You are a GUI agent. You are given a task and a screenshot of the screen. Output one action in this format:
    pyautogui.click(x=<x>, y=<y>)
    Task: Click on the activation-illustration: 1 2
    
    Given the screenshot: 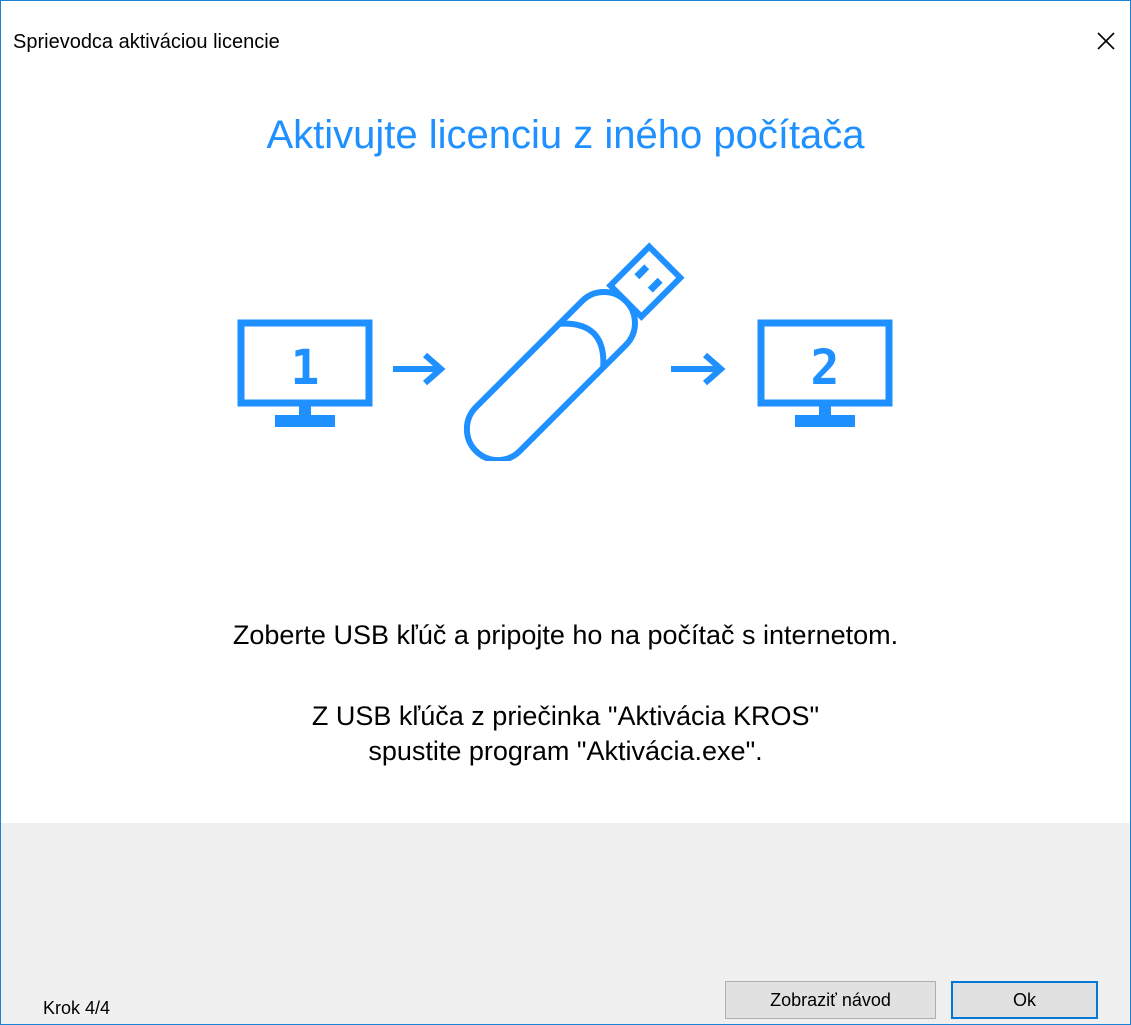 What is the action you would take?
    pyautogui.click(x=565, y=351)
    